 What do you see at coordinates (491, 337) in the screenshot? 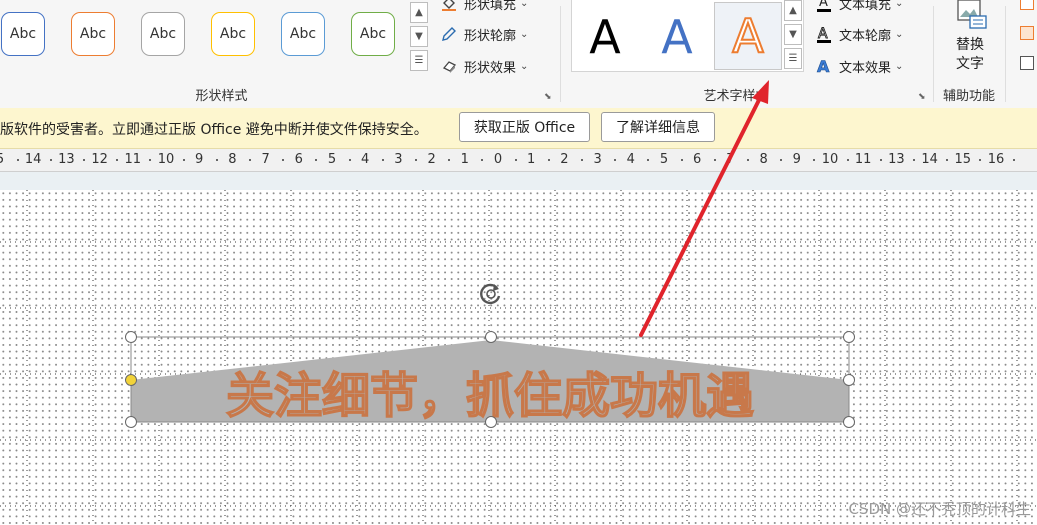
I see `resize-handle-top-center` at bounding box center [491, 337].